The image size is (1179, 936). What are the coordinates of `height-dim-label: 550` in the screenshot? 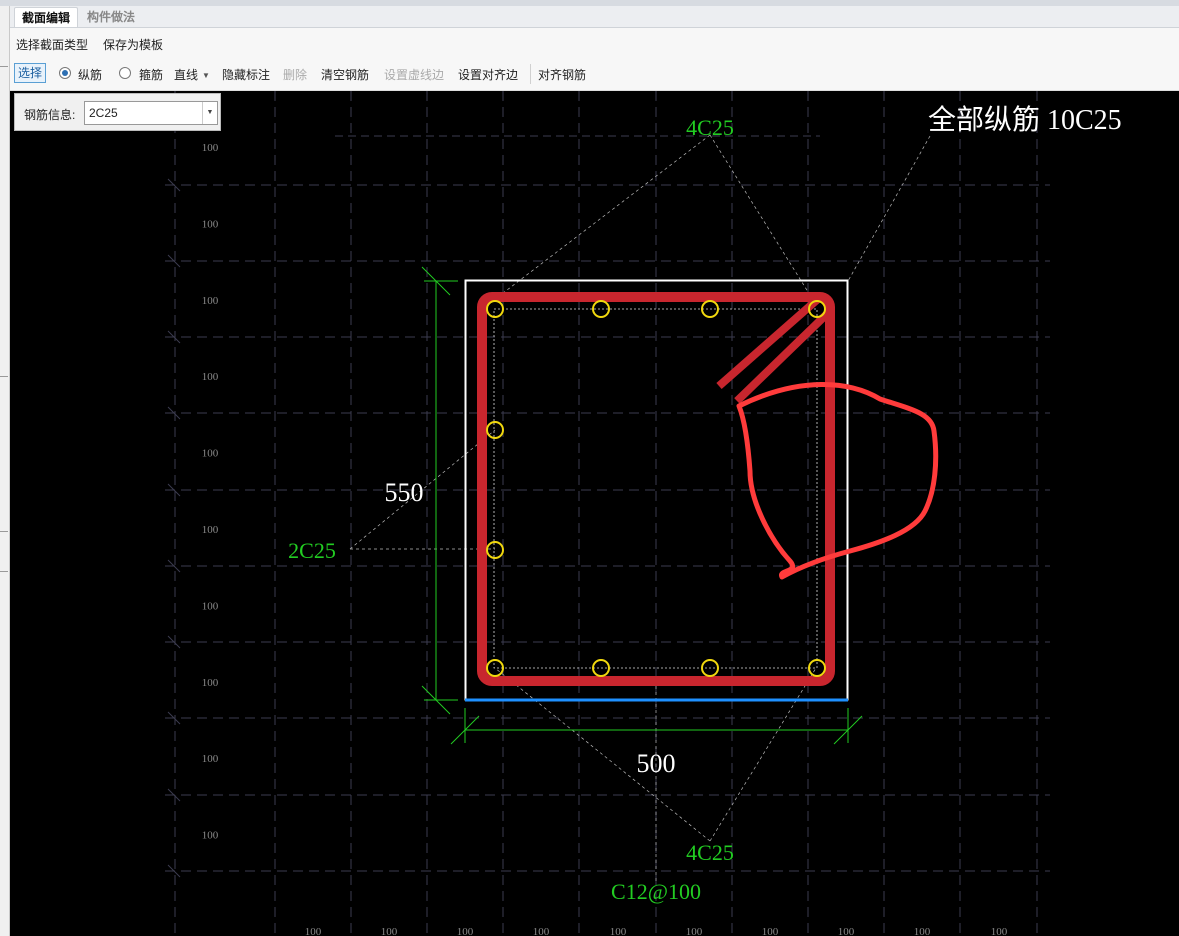 It's located at (404, 492).